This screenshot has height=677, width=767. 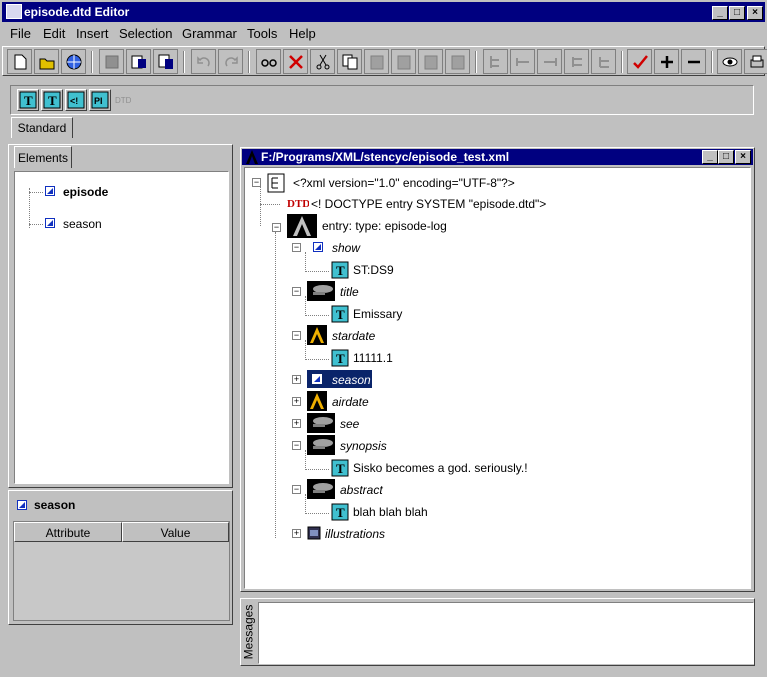 What do you see at coordinates (349, 292) in the screenshot?
I see `tree-element-title: title` at bounding box center [349, 292].